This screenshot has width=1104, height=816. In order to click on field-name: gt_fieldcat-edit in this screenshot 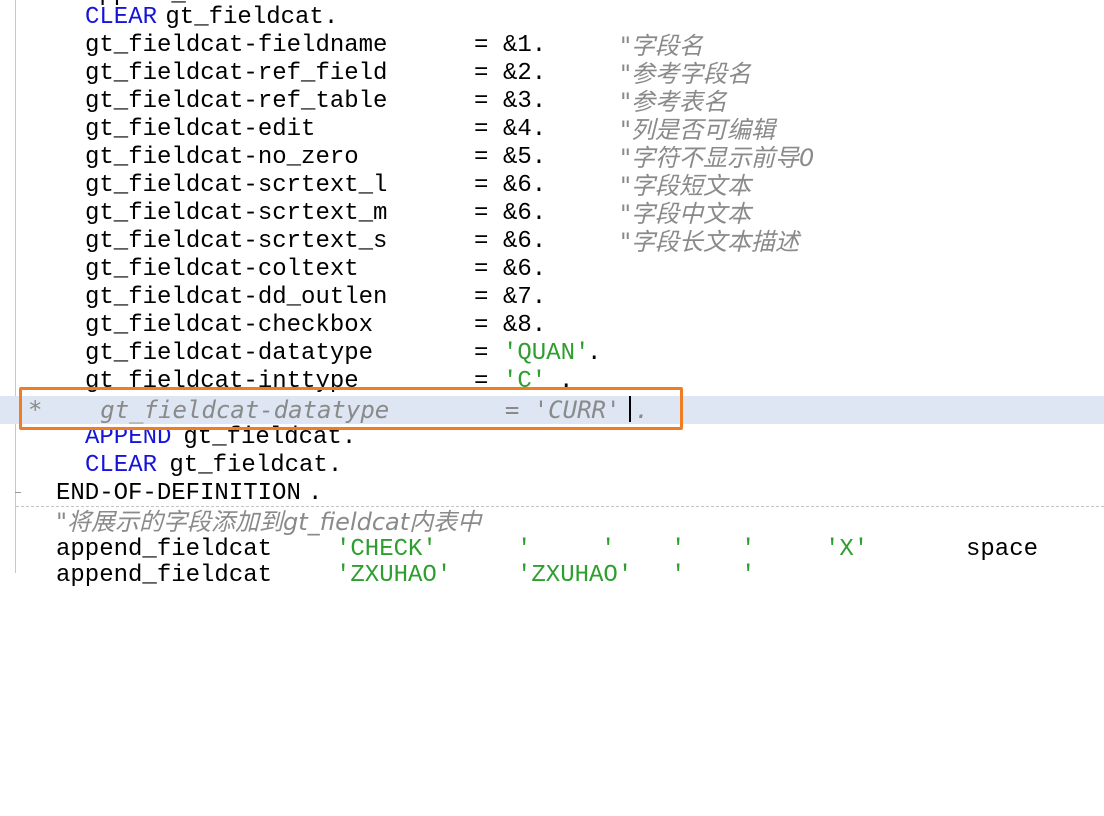, I will do `click(200, 129)`.